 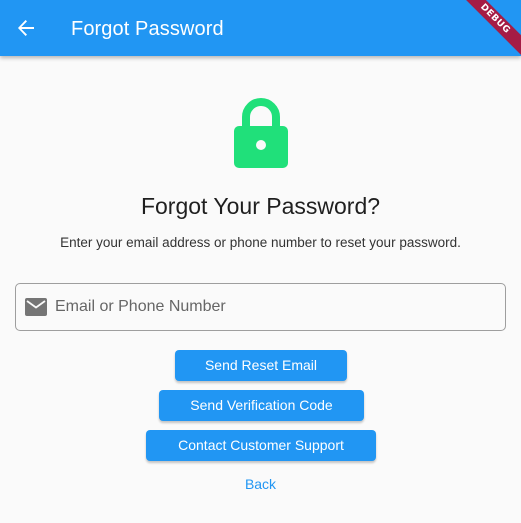 I want to click on back-link: Back, so click(x=260, y=484).